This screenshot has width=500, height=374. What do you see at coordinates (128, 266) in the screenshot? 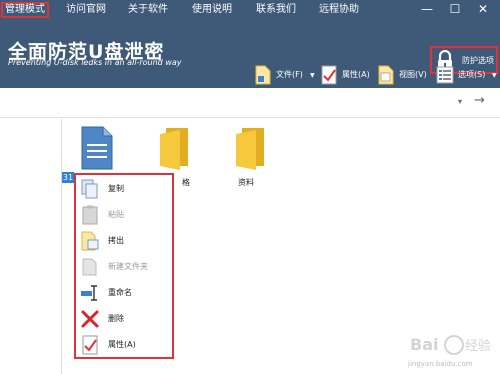
I see `new-folder-label: 新建文件夹` at bounding box center [128, 266].